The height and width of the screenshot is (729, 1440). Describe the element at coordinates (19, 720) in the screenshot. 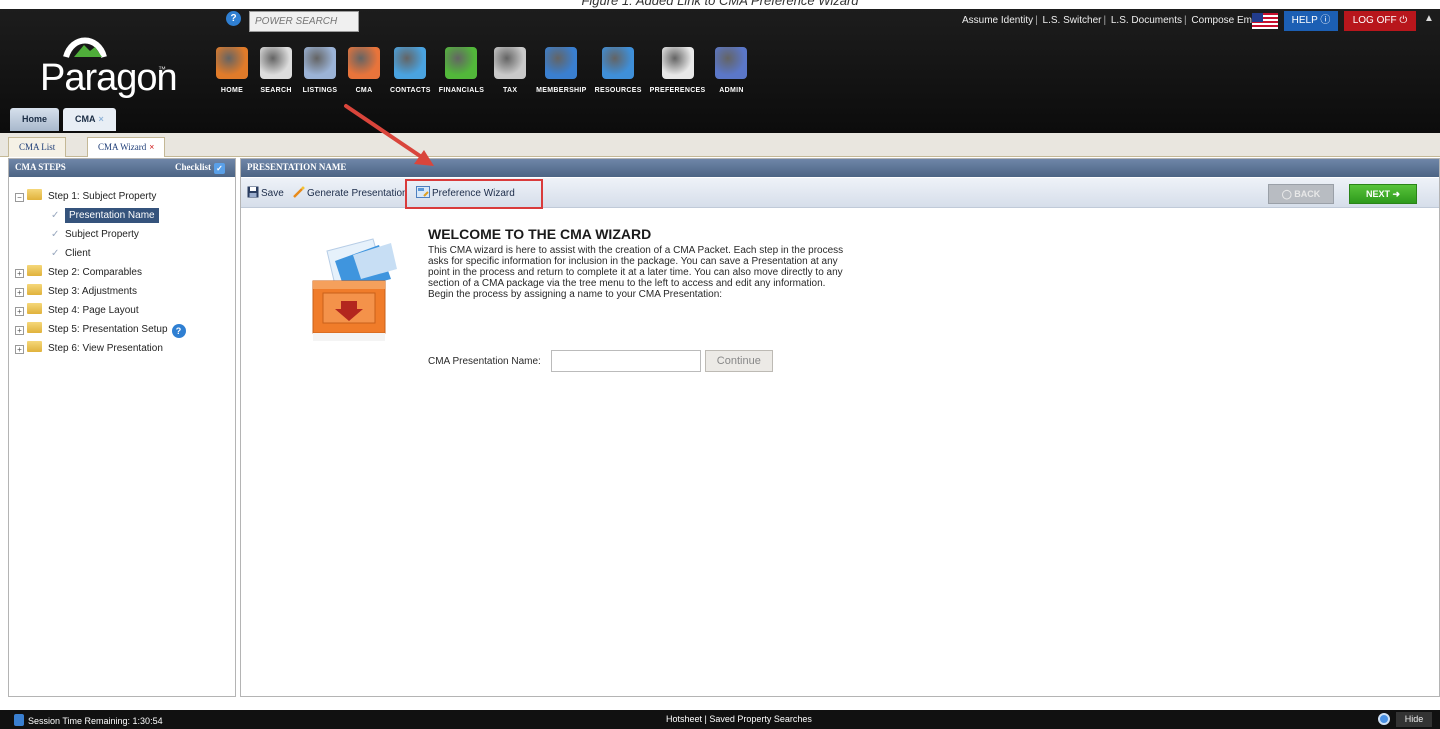

I see `session-icon` at that location.